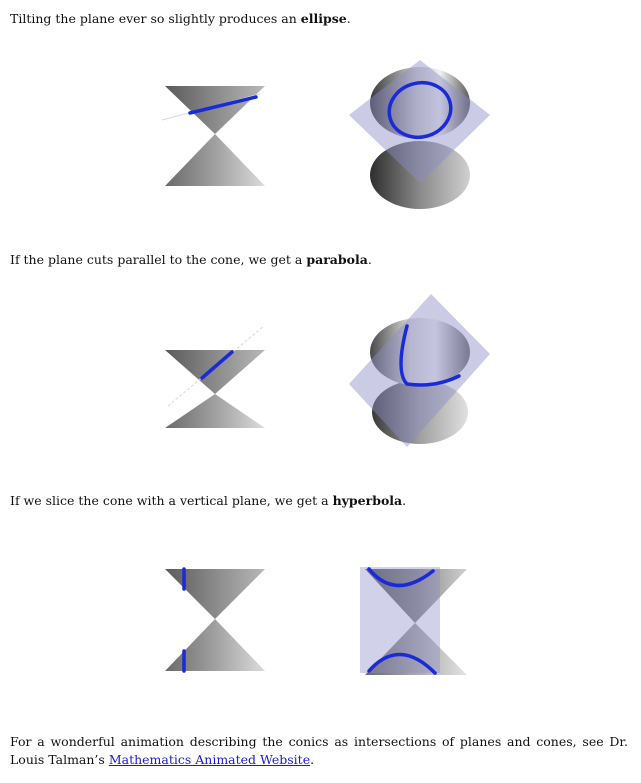 This screenshot has height=783, width=641. I want to click on ellipse-side-view-figure, so click(215, 136).